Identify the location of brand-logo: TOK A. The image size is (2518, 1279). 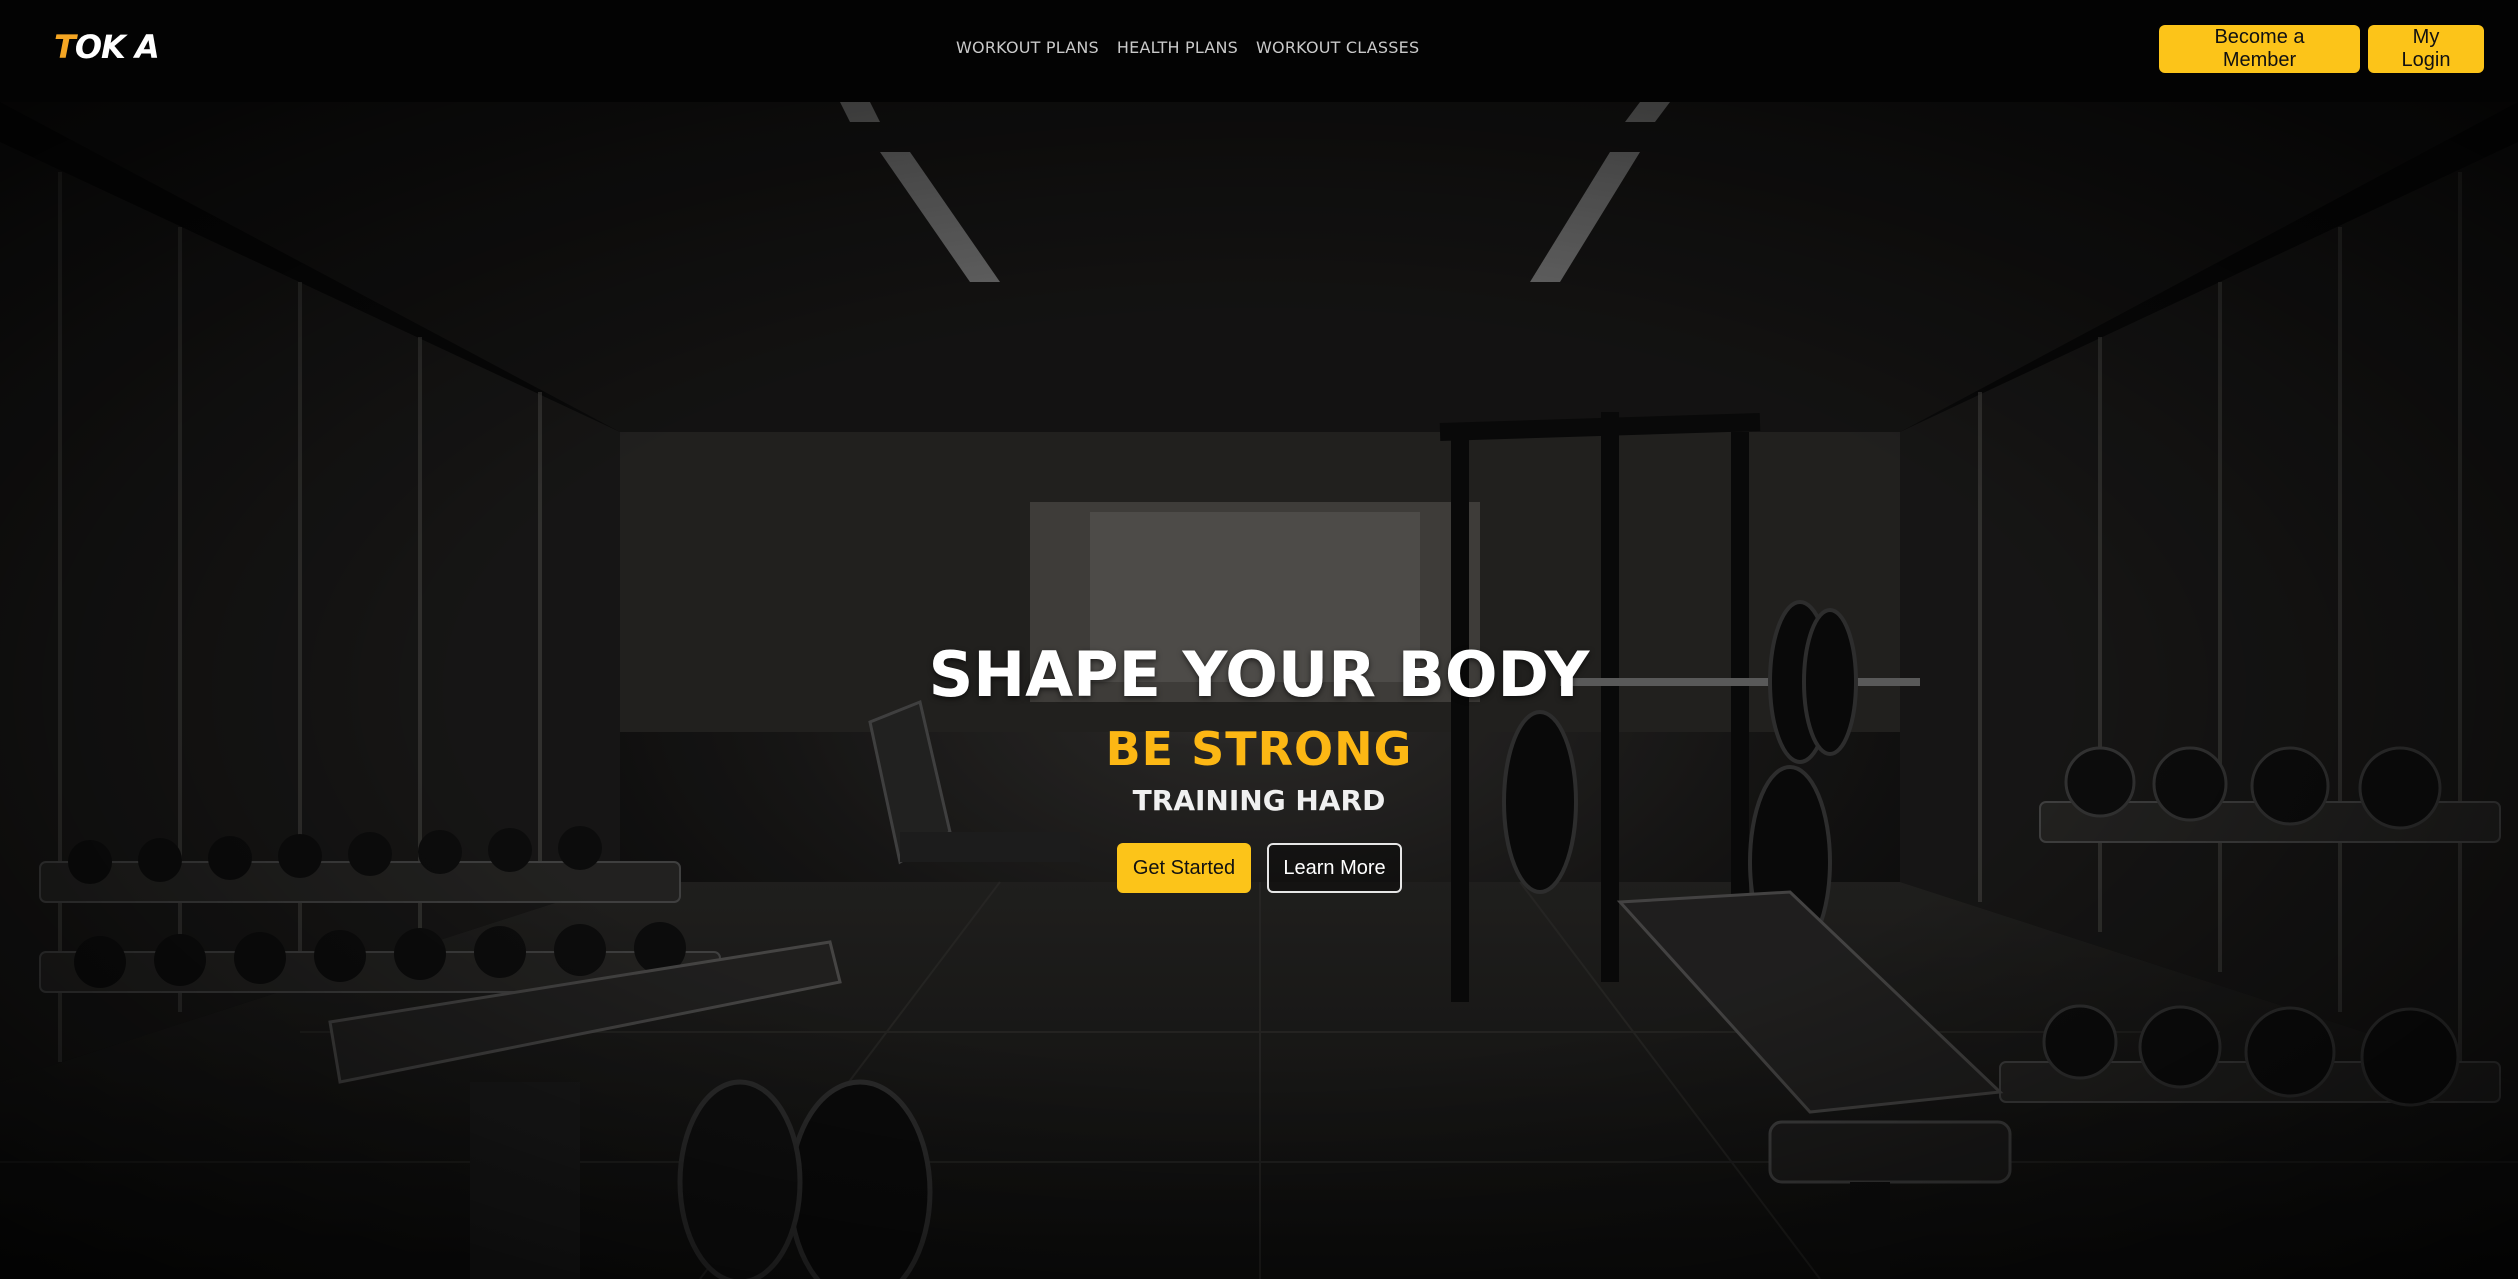
(107, 47).